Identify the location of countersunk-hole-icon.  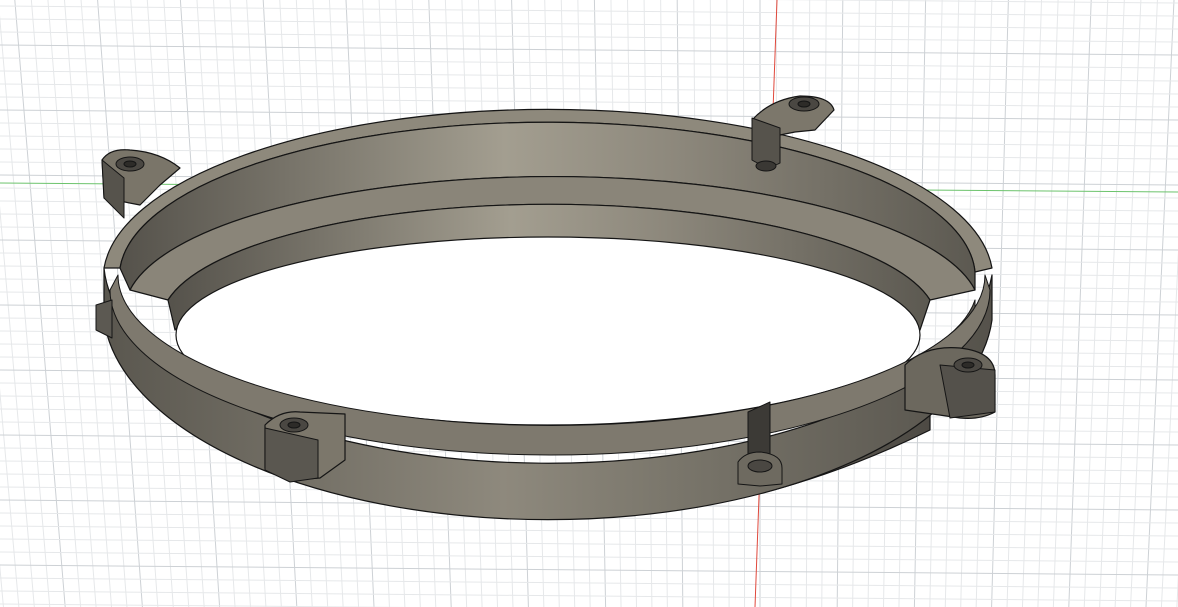
(760, 466).